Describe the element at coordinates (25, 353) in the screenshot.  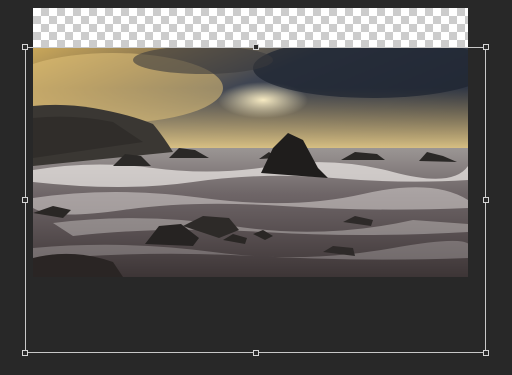
I see `transform-handle-bottom-left` at that location.